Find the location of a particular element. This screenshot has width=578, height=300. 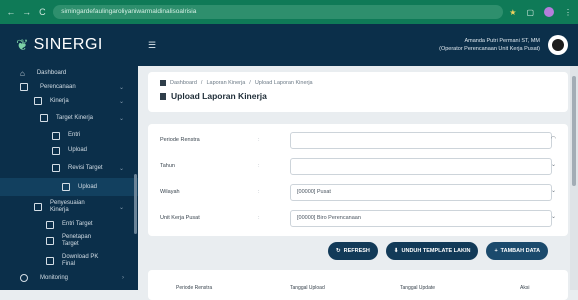

sidebar-item-revisi-target: Revisi Target ⌄ is located at coordinates (69, 168).